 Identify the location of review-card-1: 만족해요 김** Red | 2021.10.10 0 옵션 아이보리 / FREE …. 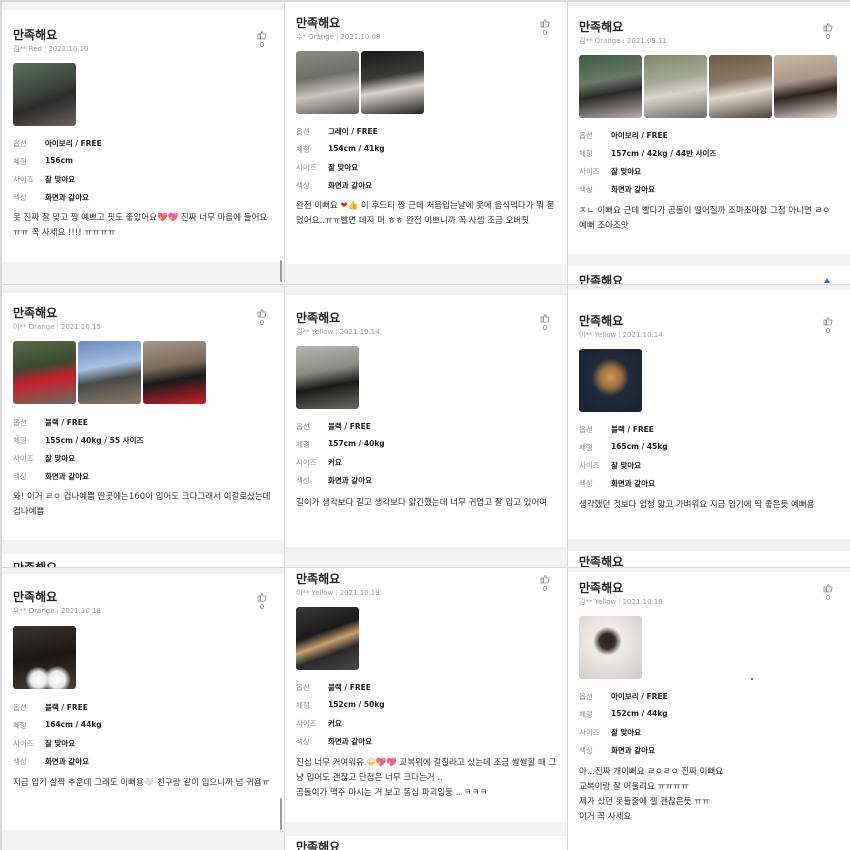
(143, 143).